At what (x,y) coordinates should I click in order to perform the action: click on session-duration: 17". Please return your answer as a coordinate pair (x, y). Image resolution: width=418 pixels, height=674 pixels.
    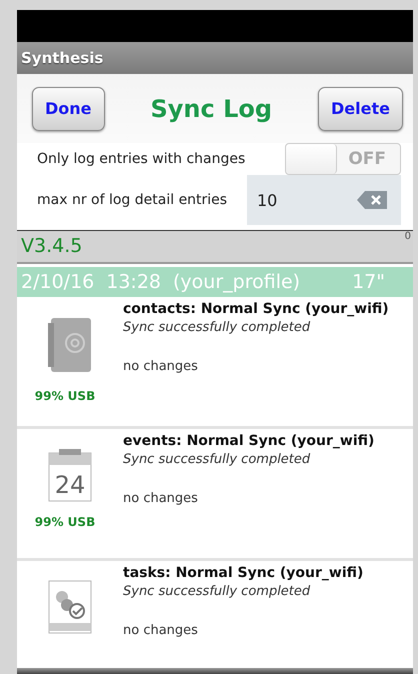
    Looking at the image, I should click on (368, 282).